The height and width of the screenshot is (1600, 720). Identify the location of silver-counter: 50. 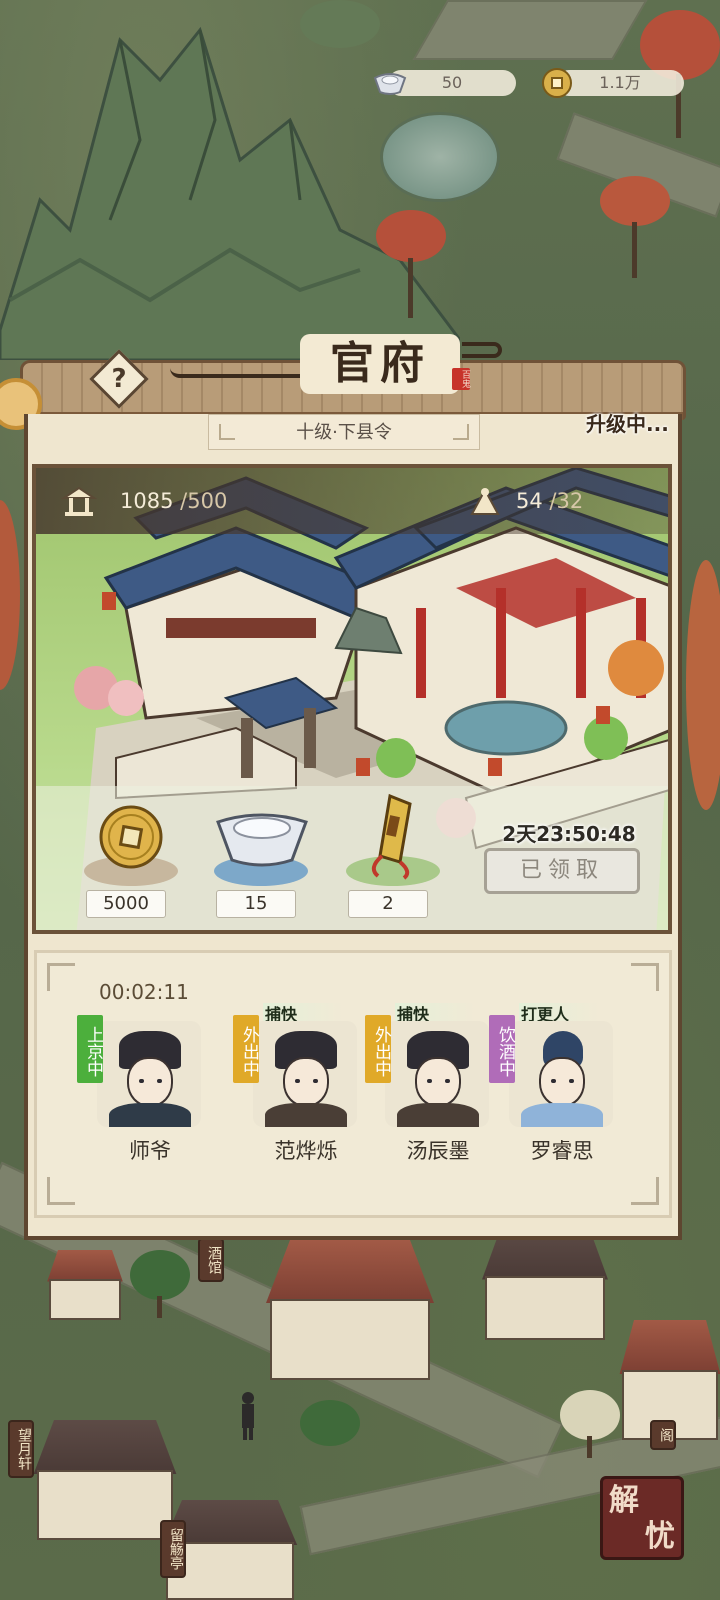
(445, 83).